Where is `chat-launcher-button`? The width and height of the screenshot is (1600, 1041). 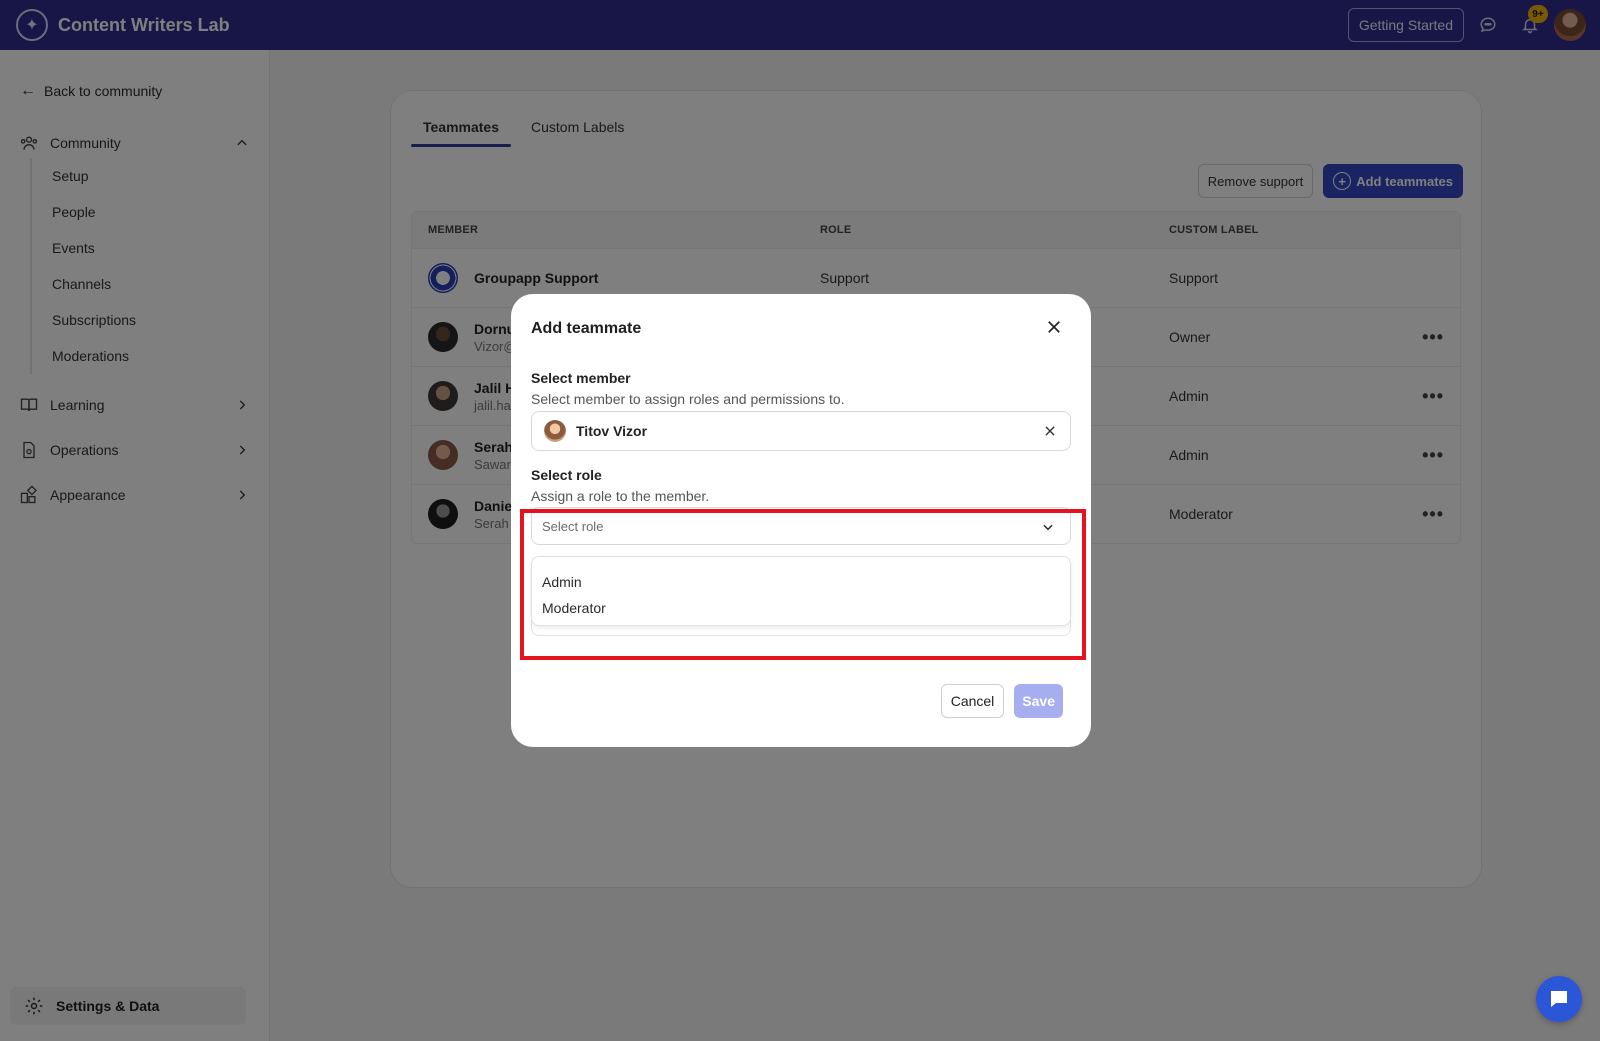 chat-launcher-button is located at coordinates (1559, 999).